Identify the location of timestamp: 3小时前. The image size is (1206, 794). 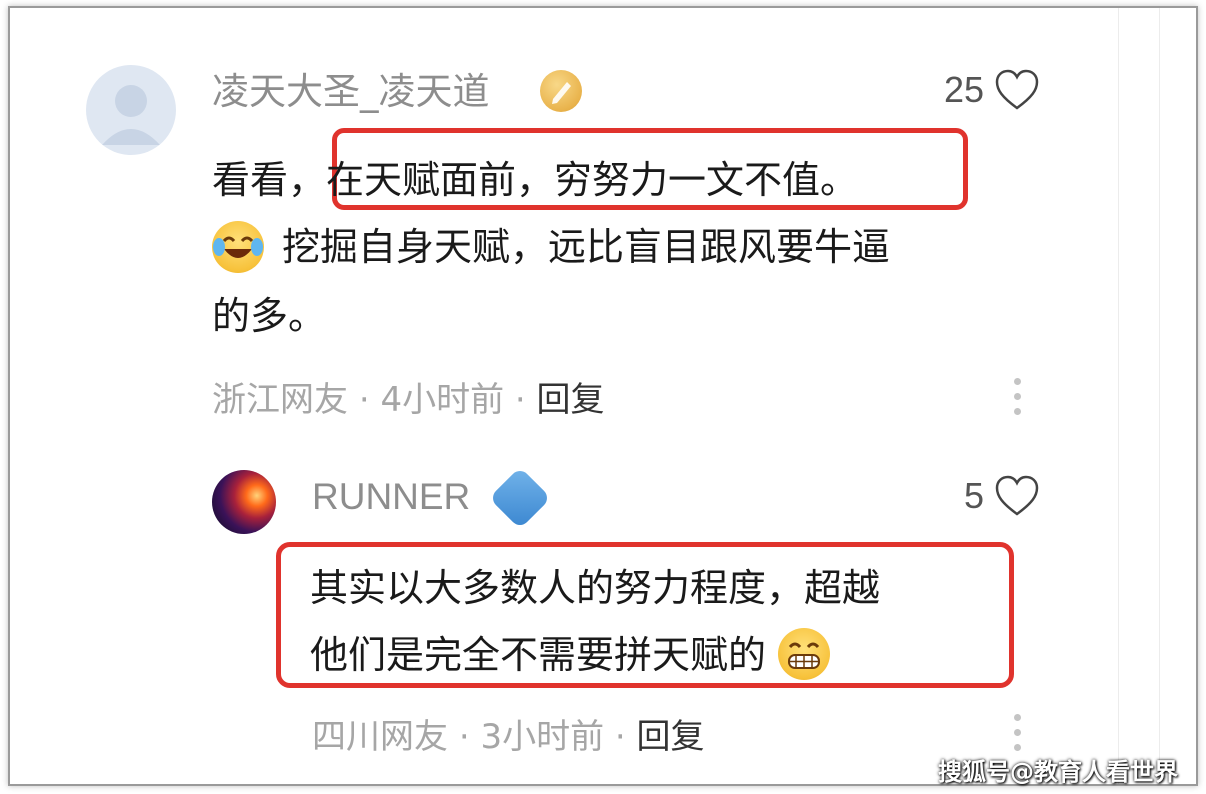
(542, 737).